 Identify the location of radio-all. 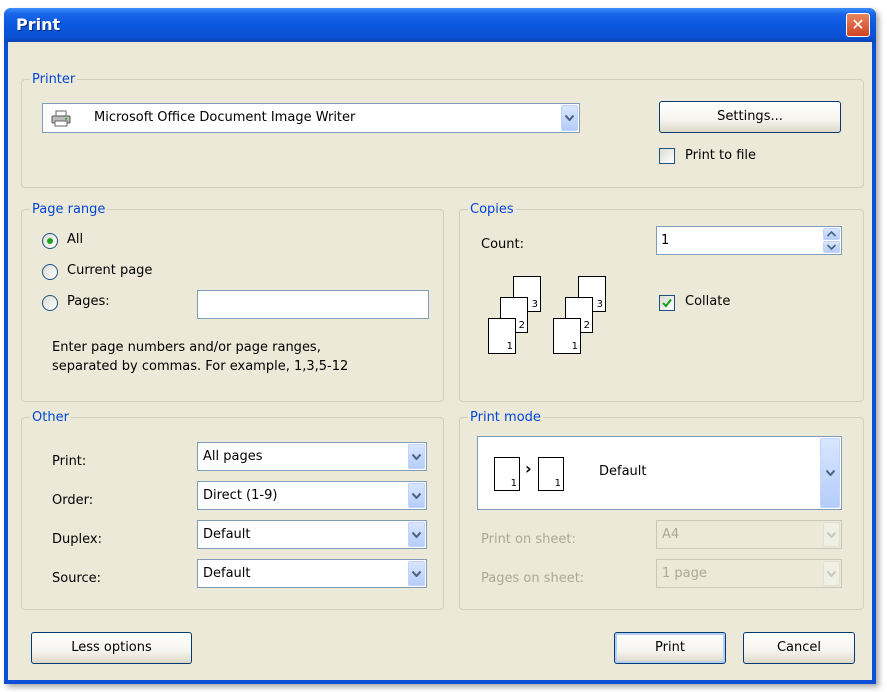
(50, 241).